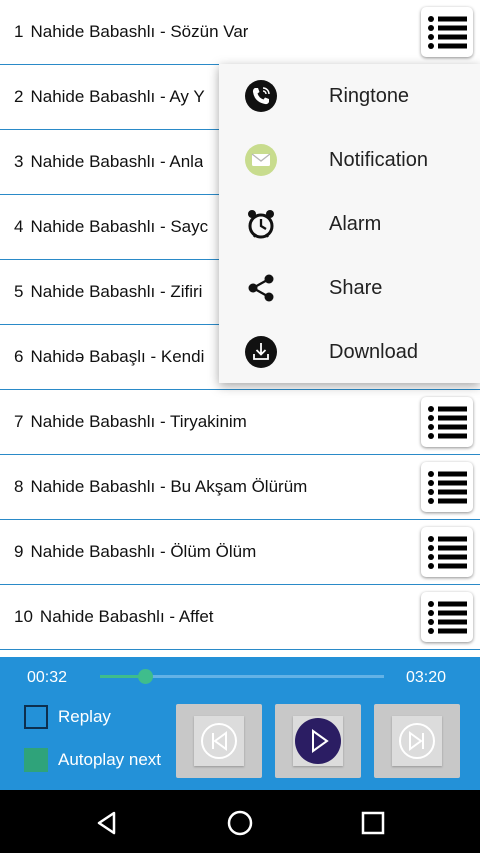 The width and height of the screenshot is (480, 853). Describe the element at coordinates (117, 356) in the screenshot. I see `song-title: Nahidə Babaşlı - Kendi` at that location.